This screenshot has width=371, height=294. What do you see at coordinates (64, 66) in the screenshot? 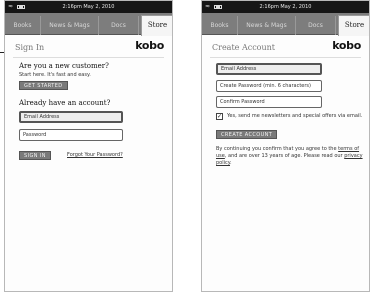
I see `new-customer-heading: Are you a new customer?` at bounding box center [64, 66].